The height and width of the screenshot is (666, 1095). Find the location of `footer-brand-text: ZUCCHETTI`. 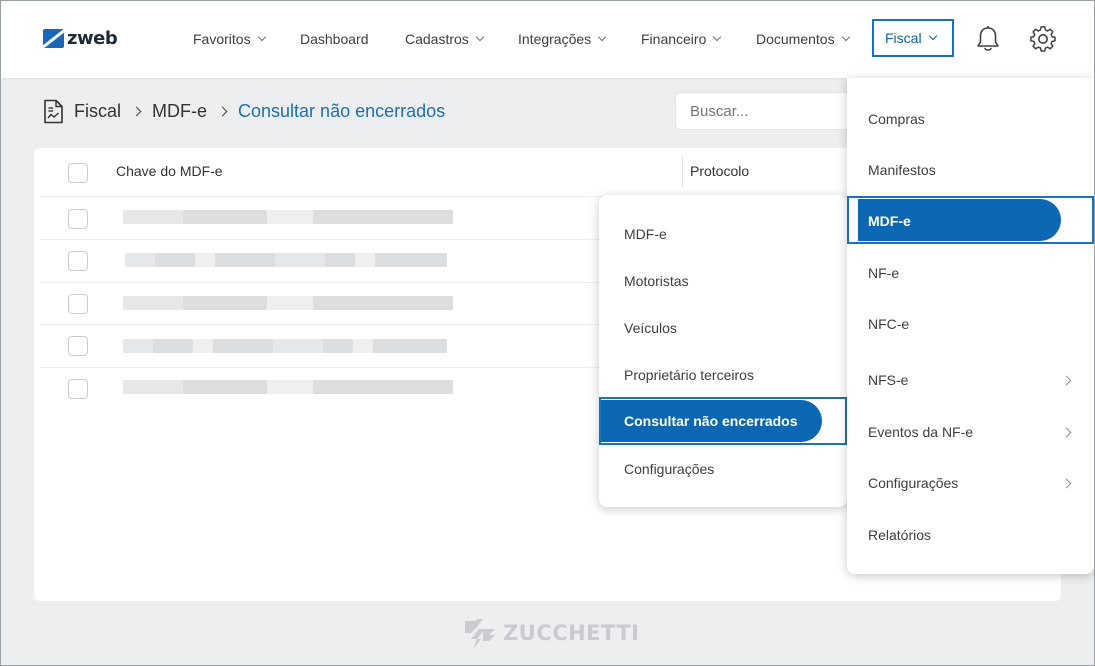

footer-brand-text: ZUCCHETTI is located at coordinates (571, 633).